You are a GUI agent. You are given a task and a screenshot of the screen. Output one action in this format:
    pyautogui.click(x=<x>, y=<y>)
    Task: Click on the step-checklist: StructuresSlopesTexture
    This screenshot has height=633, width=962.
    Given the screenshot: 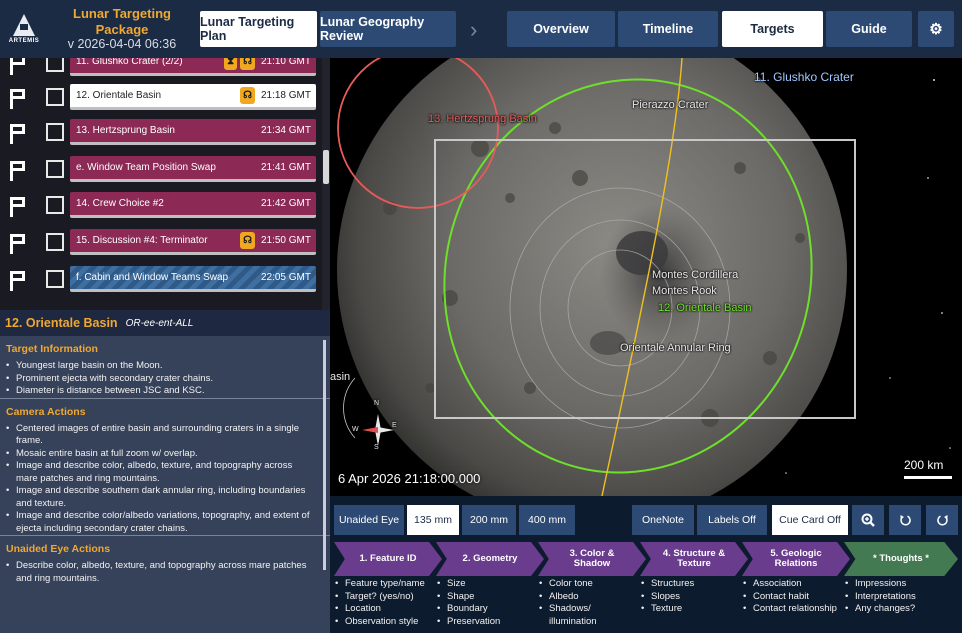 What is the action you would take?
    pyautogui.click(x=691, y=597)
    